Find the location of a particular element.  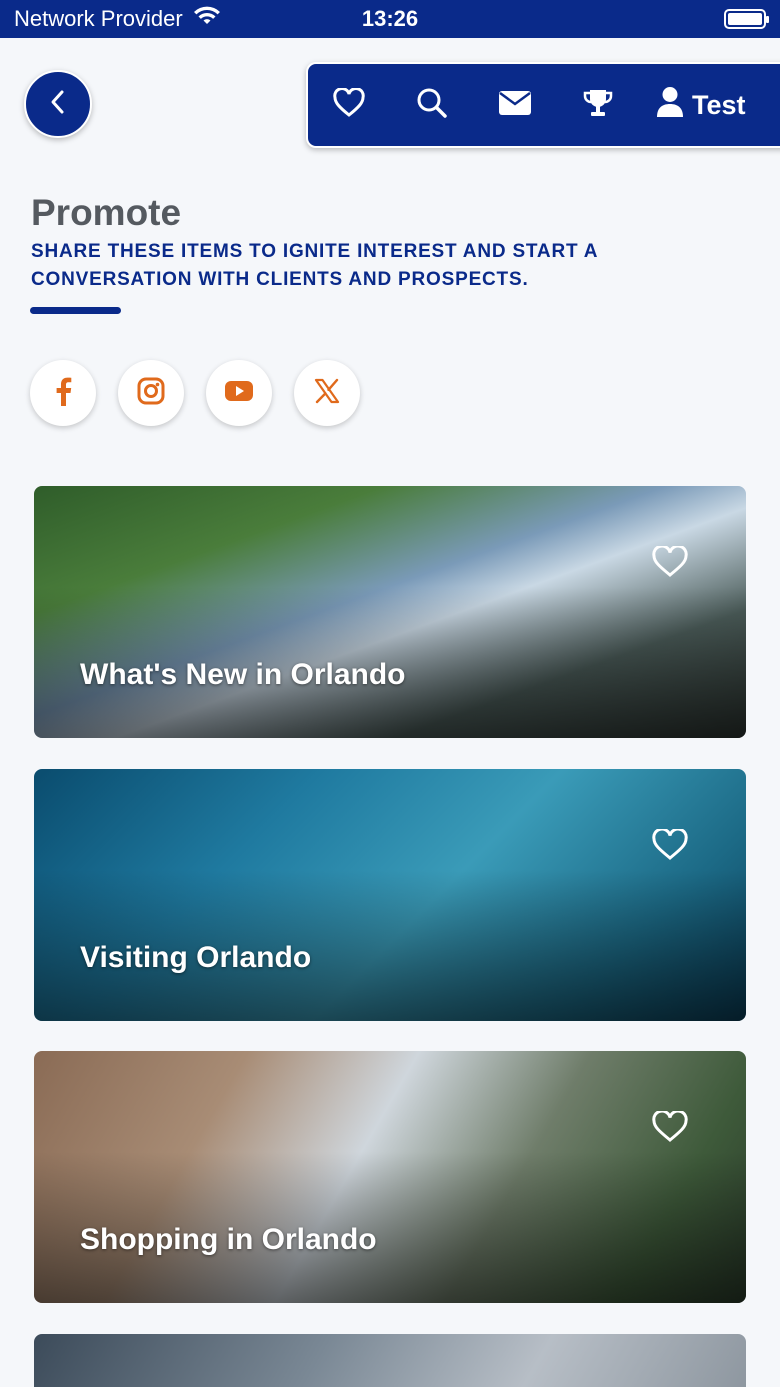

trophy-icon is located at coordinates (598, 105).